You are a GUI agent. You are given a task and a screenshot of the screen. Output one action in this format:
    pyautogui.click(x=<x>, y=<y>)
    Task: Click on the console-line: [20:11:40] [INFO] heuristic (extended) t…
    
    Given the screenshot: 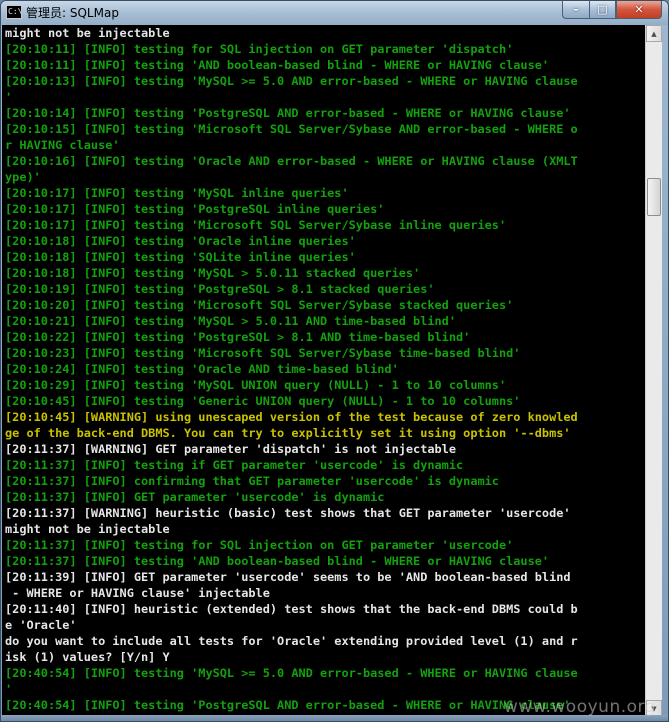 What is the action you would take?
    pyautogui.click(x=291, y=609)
    